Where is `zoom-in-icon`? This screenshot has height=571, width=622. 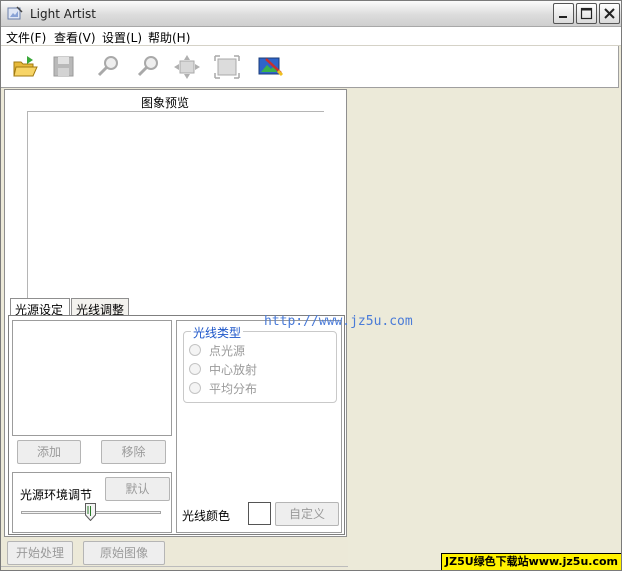
zoom-in-icon is located at coordinates (107, 66).